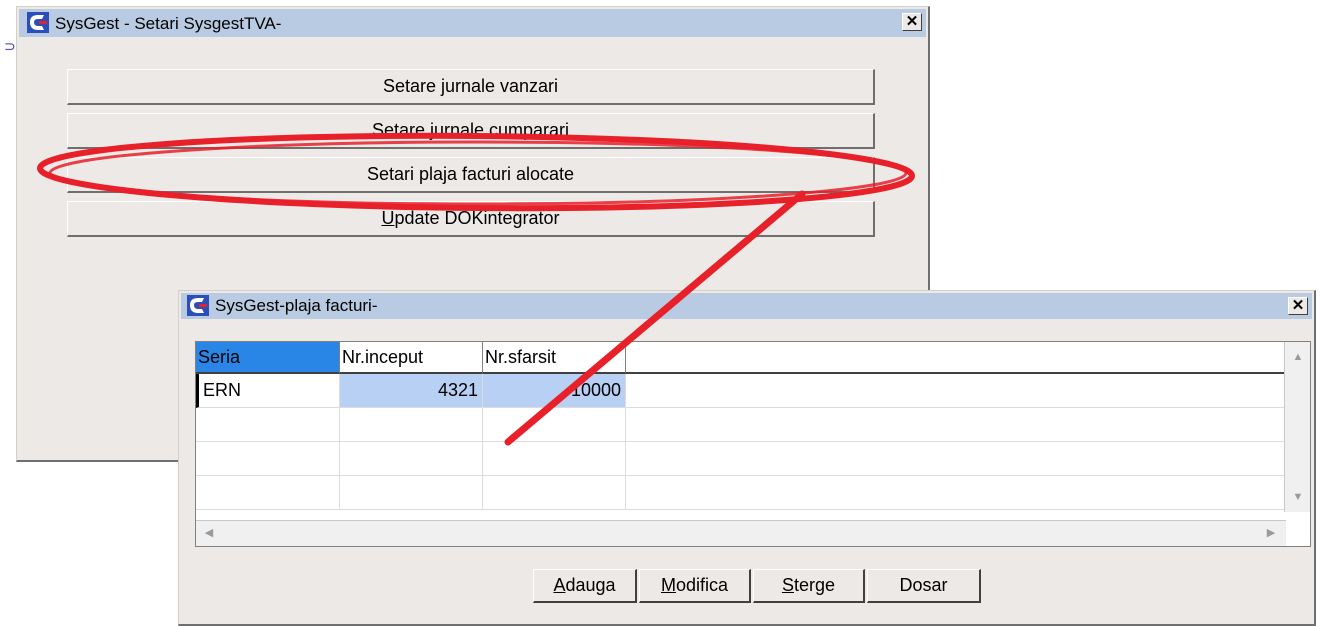 The width and height of the screenshot is (1326, 626). I want to click on column-header-seria: Seria, so click(268, 358).